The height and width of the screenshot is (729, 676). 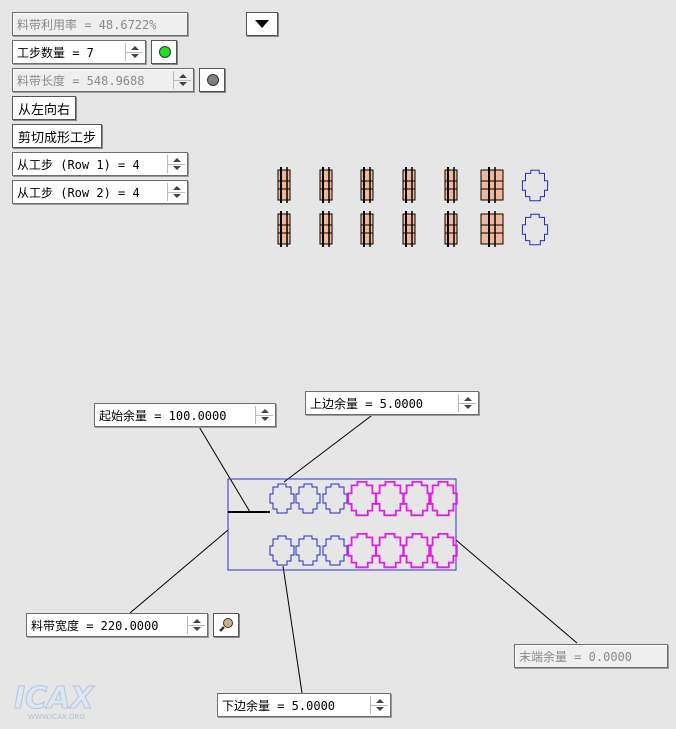 I want to click on strip-width-leader, so click(x=179, y=571).